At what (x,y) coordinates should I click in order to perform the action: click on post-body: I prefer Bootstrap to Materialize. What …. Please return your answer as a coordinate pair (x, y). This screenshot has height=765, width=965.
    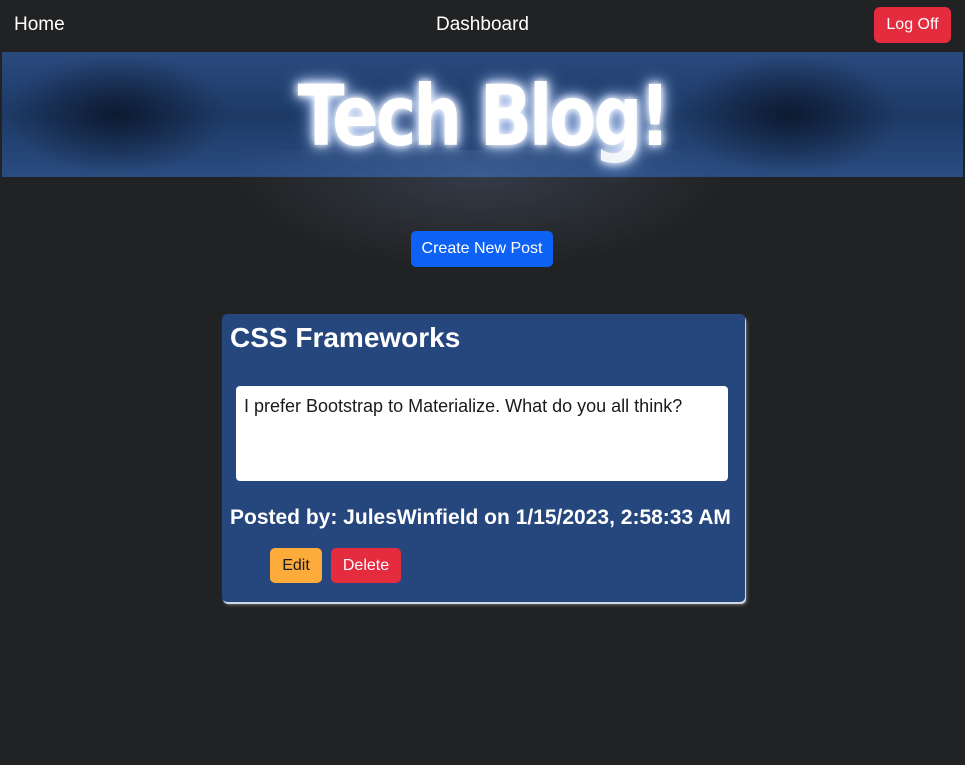
    Looking at the image, I should click on (482, 433).